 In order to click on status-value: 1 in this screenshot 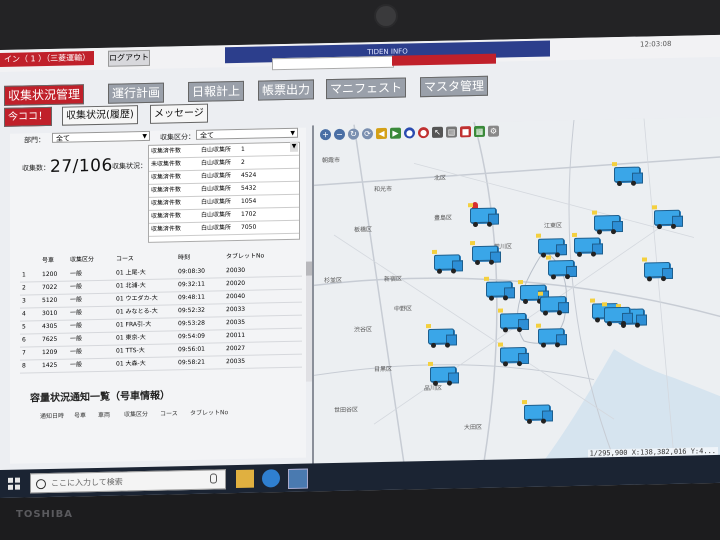, I will do `click(243, 149)`.